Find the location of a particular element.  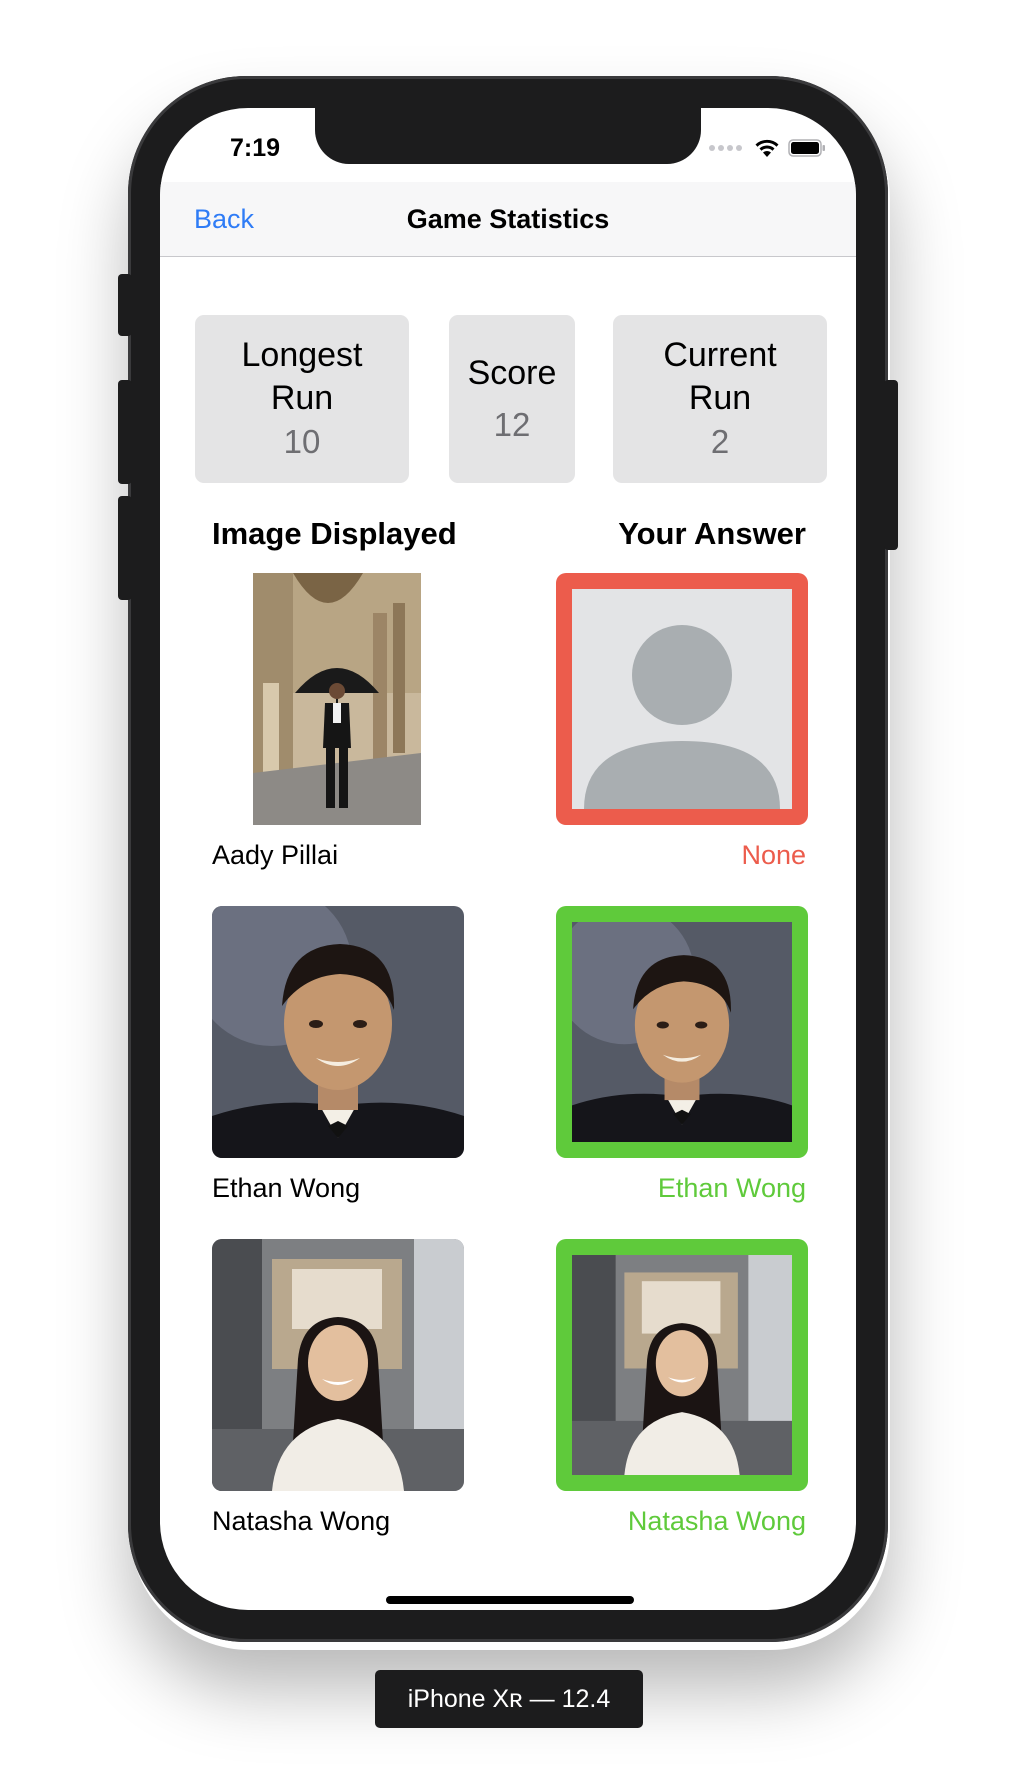

person-photo-umbrella is located at coordinates (337, 699).